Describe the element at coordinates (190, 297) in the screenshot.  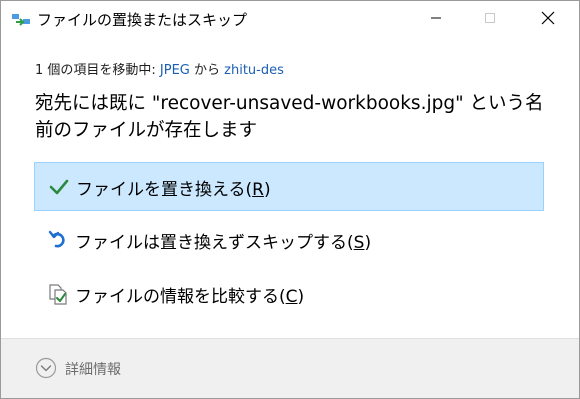
I see `compare-file-label: ファイルの情報を比較する(C)` at that location.